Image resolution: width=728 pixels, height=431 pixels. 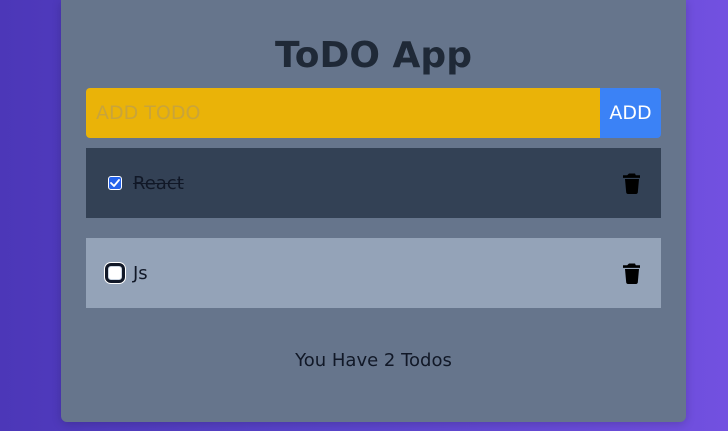 What do you see at coordinates (140, 273) in the screenshot?
I see `todo-label: Js` at bounding box center [140, 273].